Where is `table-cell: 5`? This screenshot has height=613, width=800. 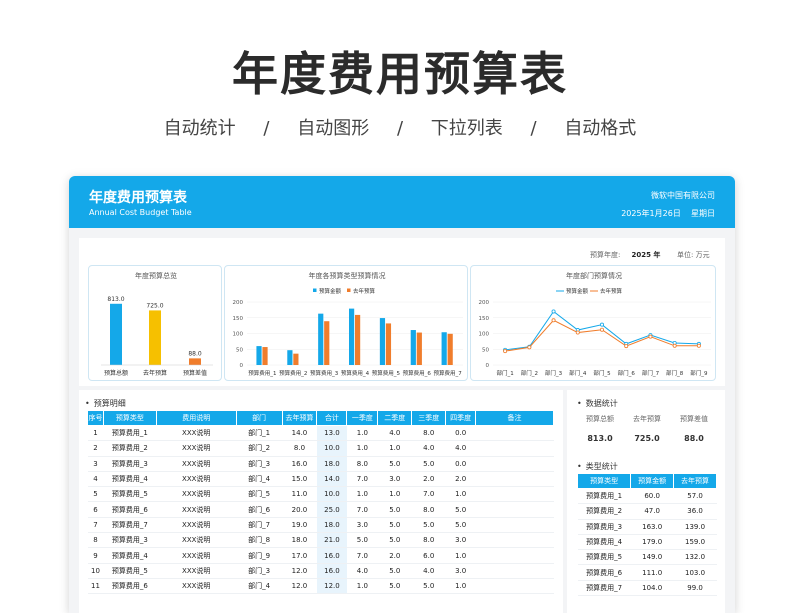 table-cell: 5 is located at coordinates (95, 494).